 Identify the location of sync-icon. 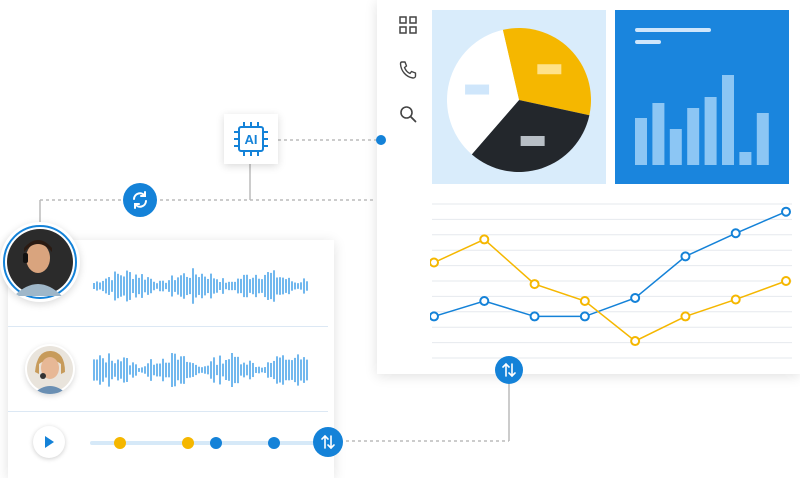
(140, 200).